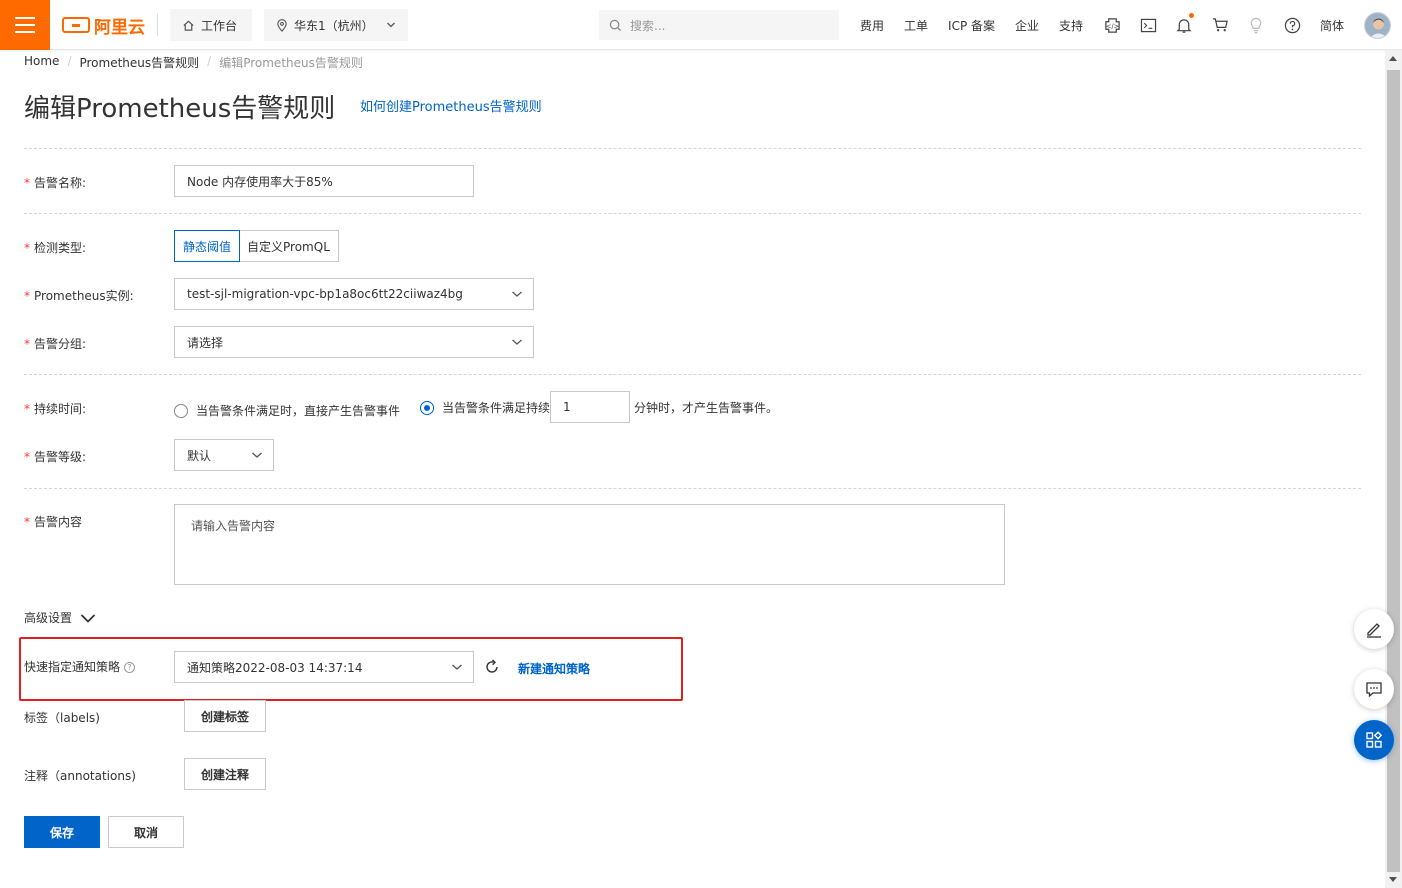  Describe the element at coordinates (53, 522) in the screenshot. I see `content-label: * 告警内容` at that location.